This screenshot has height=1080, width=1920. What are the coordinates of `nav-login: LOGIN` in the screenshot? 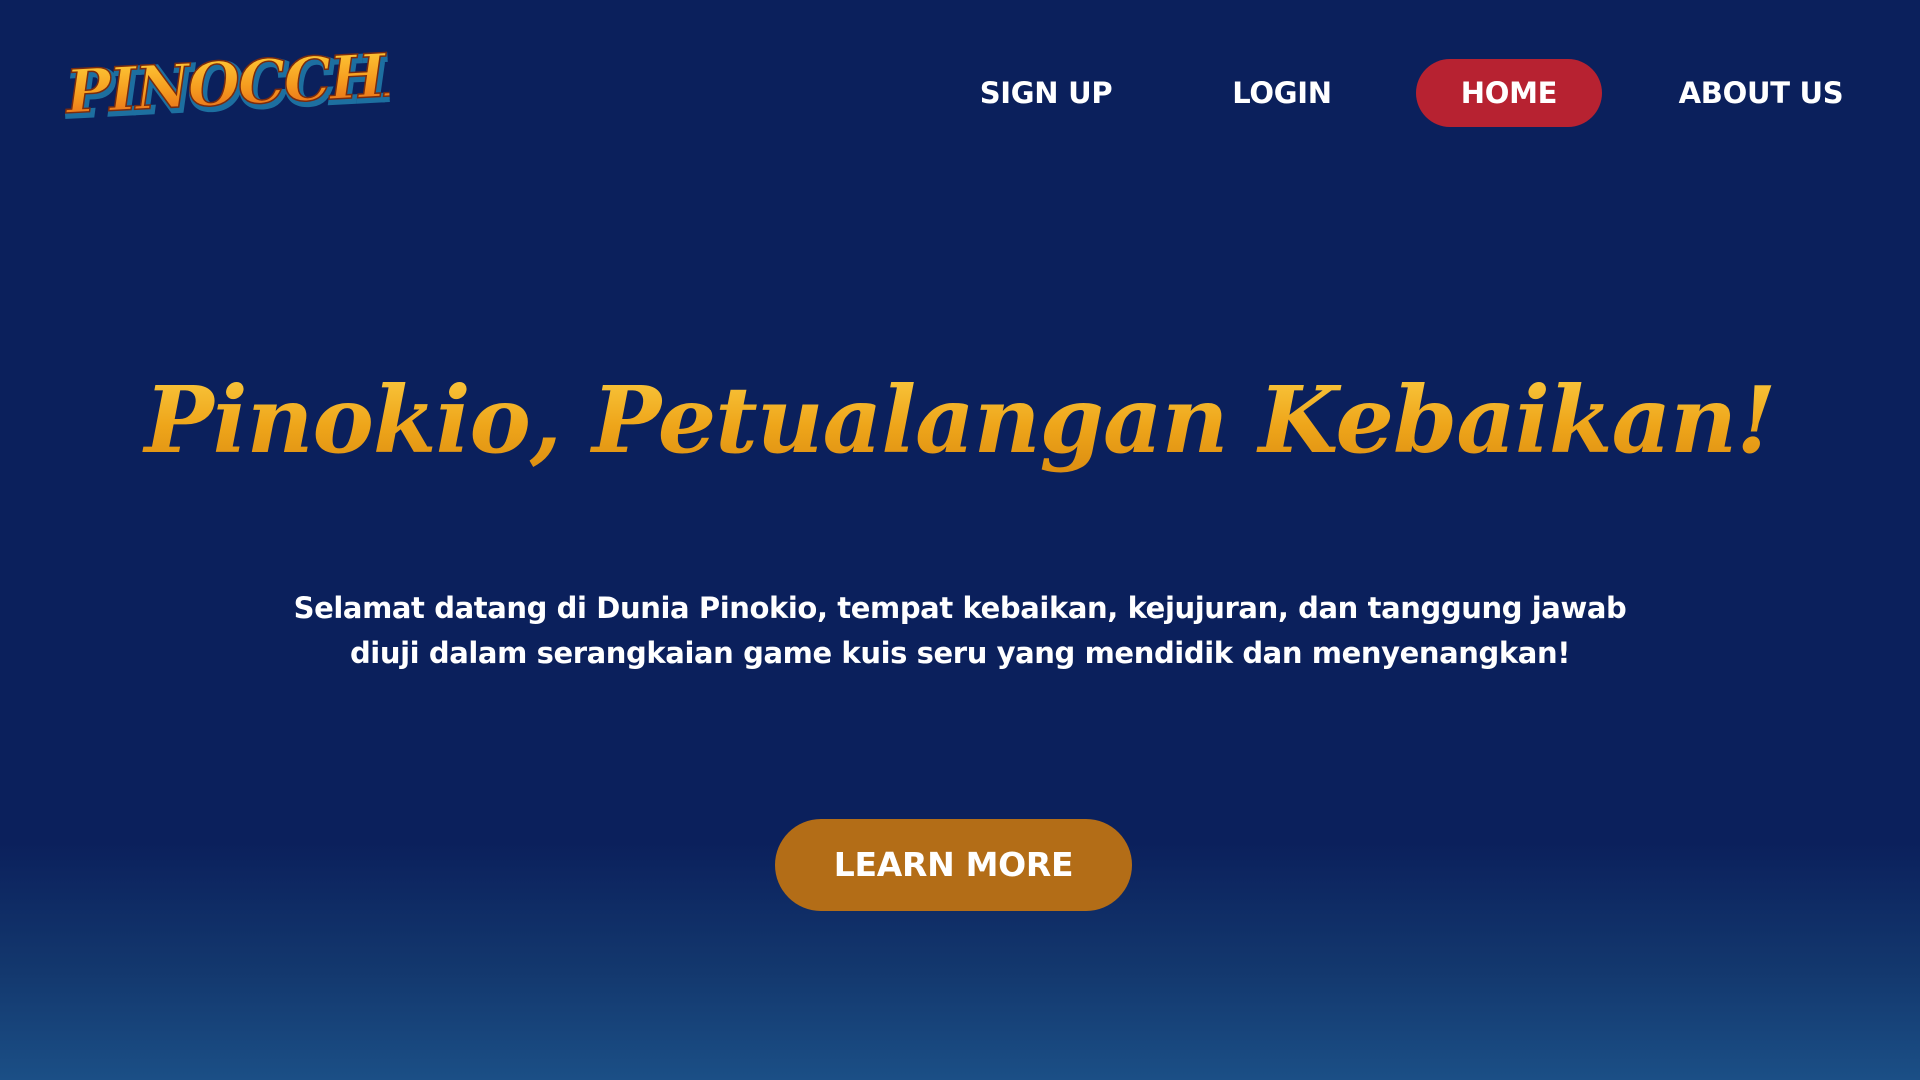 It's located at (1282, 93).